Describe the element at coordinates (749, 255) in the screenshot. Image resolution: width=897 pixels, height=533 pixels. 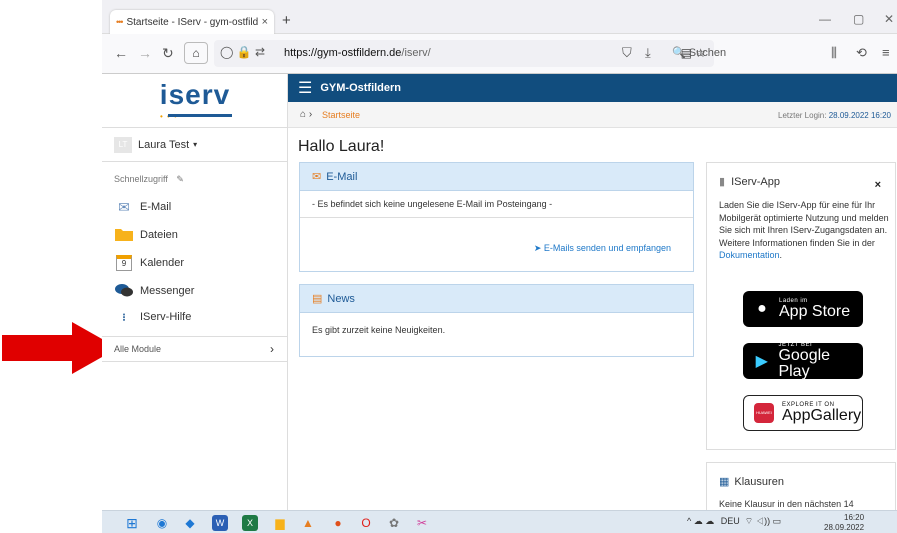
I see `documentation-link: Dokumentation` at that location.